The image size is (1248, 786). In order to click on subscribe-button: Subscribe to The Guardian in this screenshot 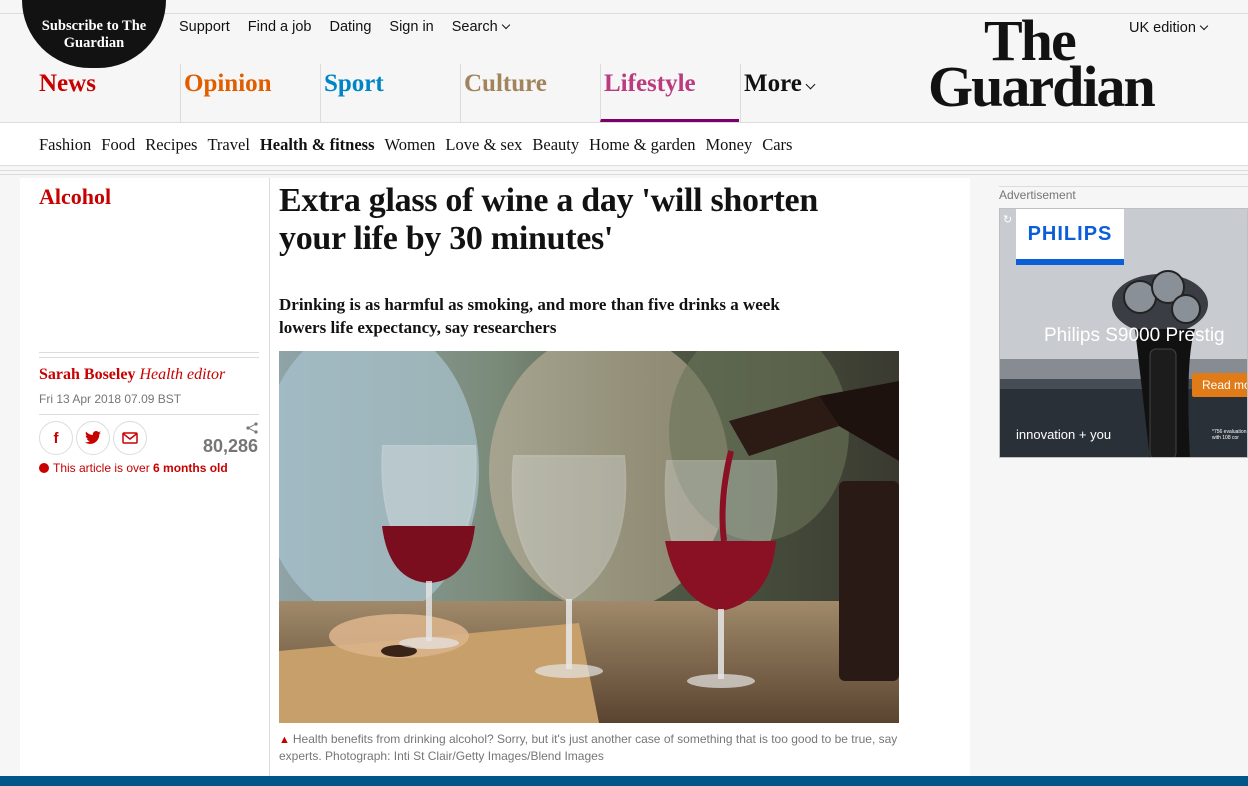, I will do `click(94, 34)`.